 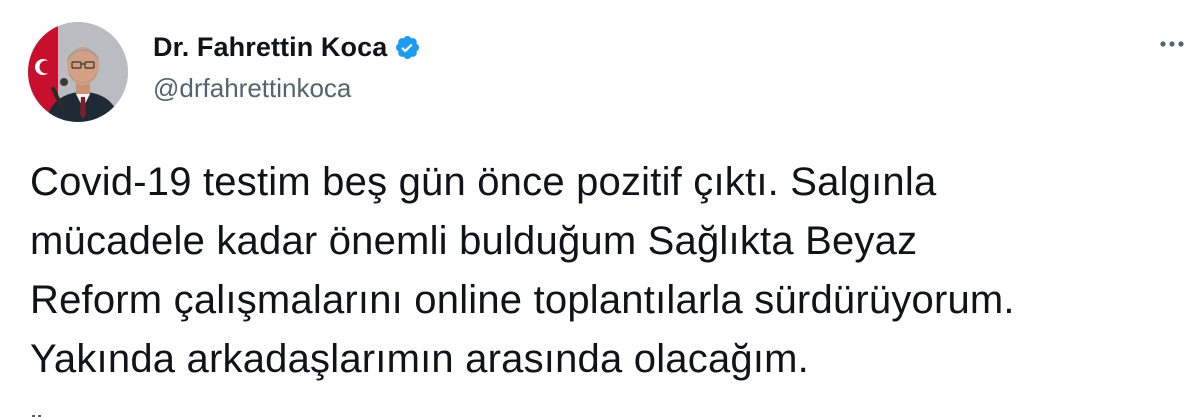 I want to click on avatar, so click(x=78, y=72).